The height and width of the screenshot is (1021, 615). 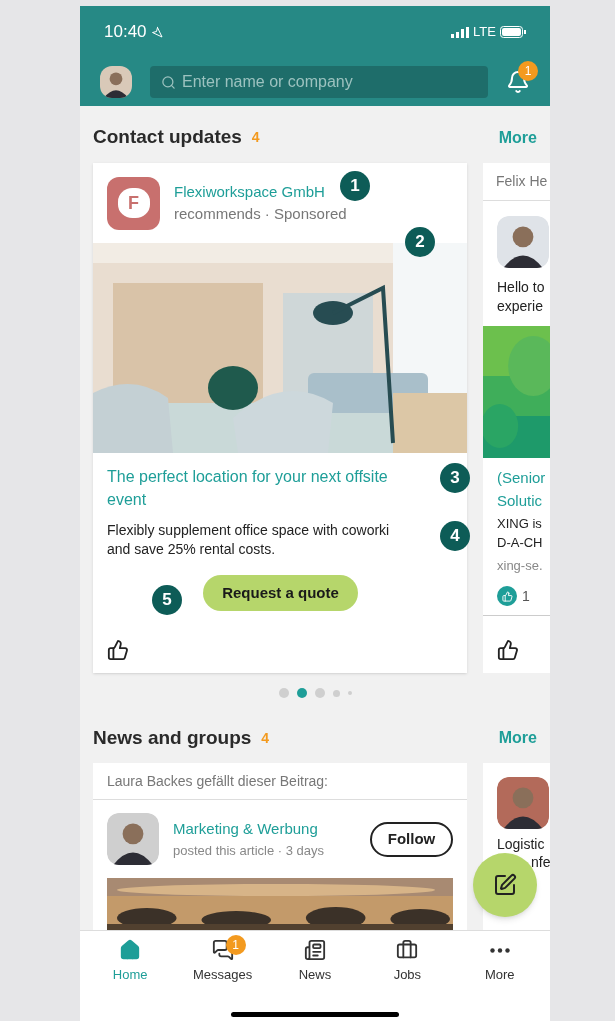 What do you see at coordinates (407, 950) in the screenshot?
I see `briefcase-icon` at bounding box center [407, 950].